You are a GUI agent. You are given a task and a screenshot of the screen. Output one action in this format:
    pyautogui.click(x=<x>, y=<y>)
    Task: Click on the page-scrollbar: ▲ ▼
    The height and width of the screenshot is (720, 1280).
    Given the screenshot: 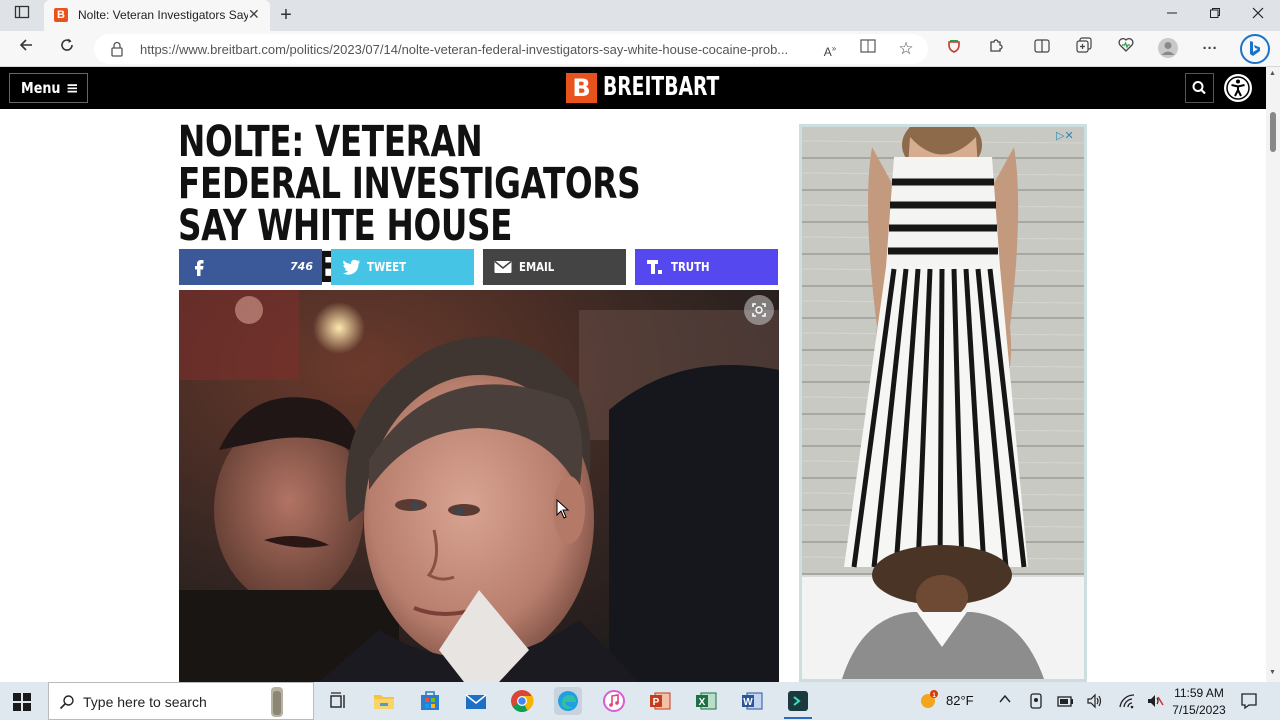 What is the action you would take?
    pyautogui.click(x=1273, y=374)
    